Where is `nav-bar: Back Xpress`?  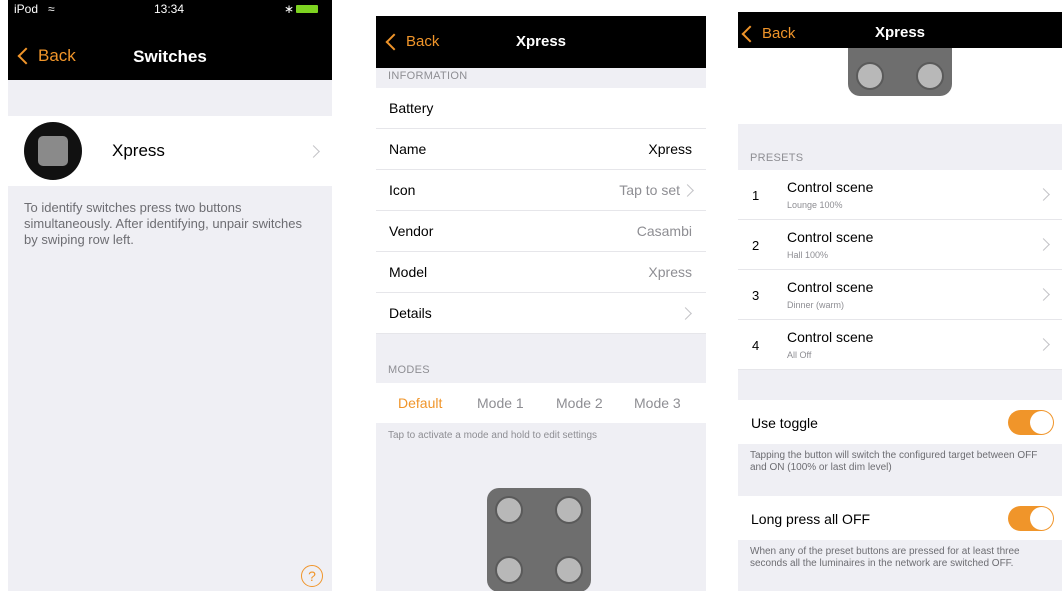 nav-bar: Back Xpress is located at coordinates (541, 42).